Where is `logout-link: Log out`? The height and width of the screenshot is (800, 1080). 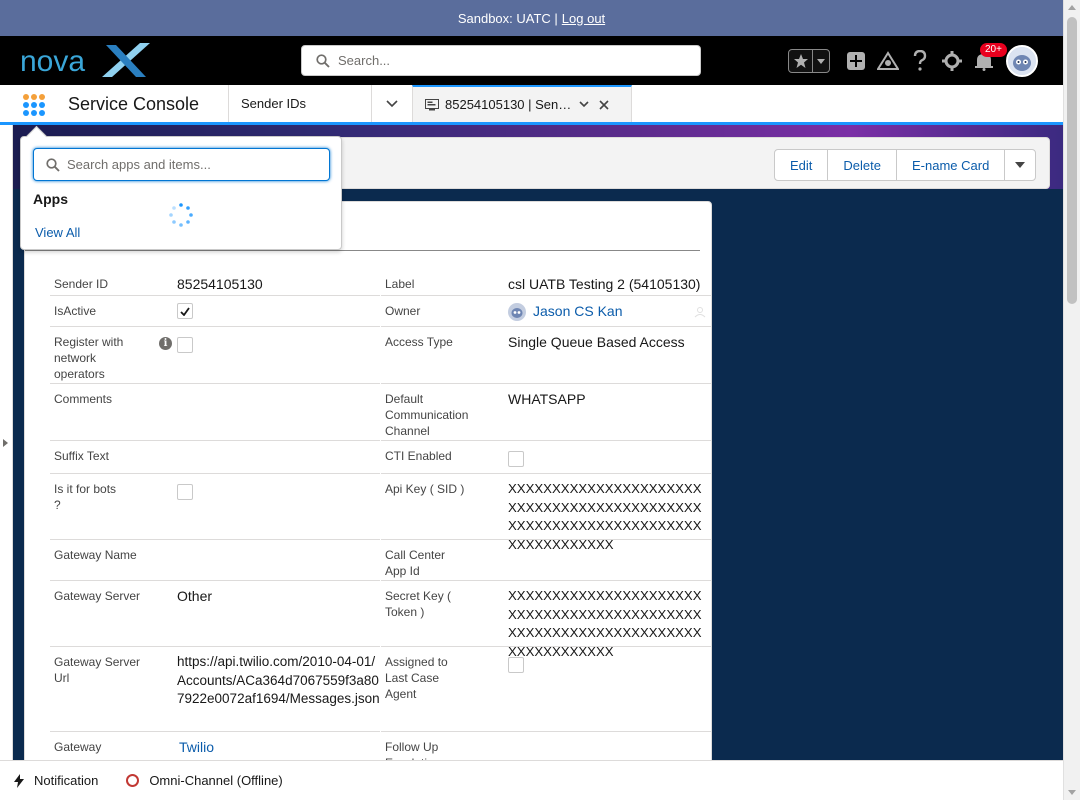
logout-link: Log out is located at coordinates (583, 18).